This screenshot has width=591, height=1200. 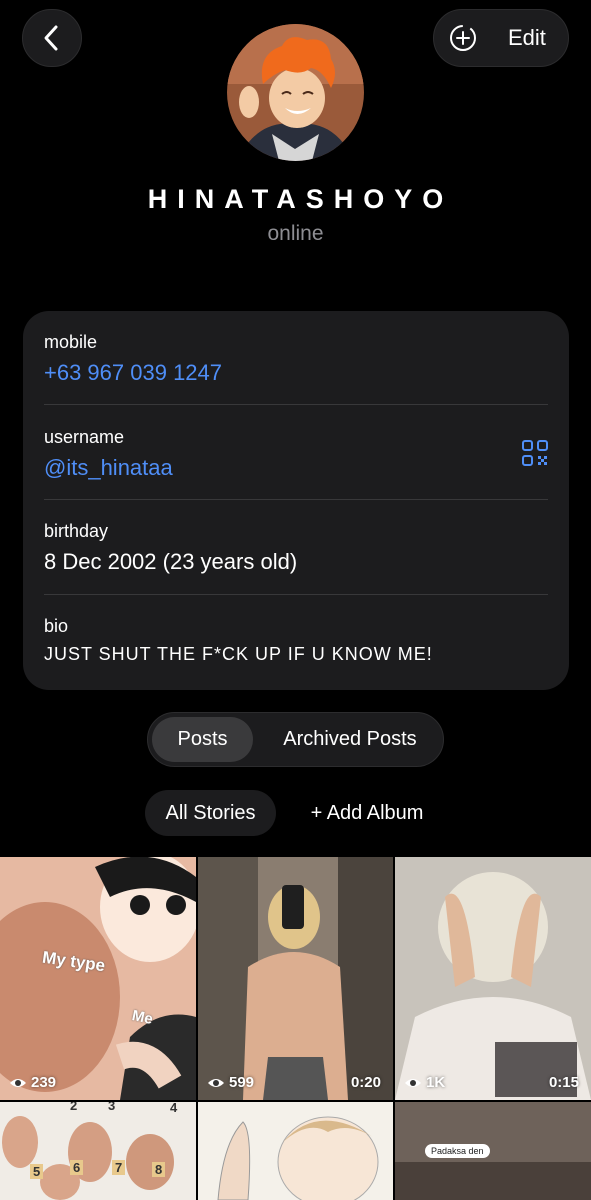 I want to click on story-thumbnail: 599 0:20, so click(x=295, y=978).